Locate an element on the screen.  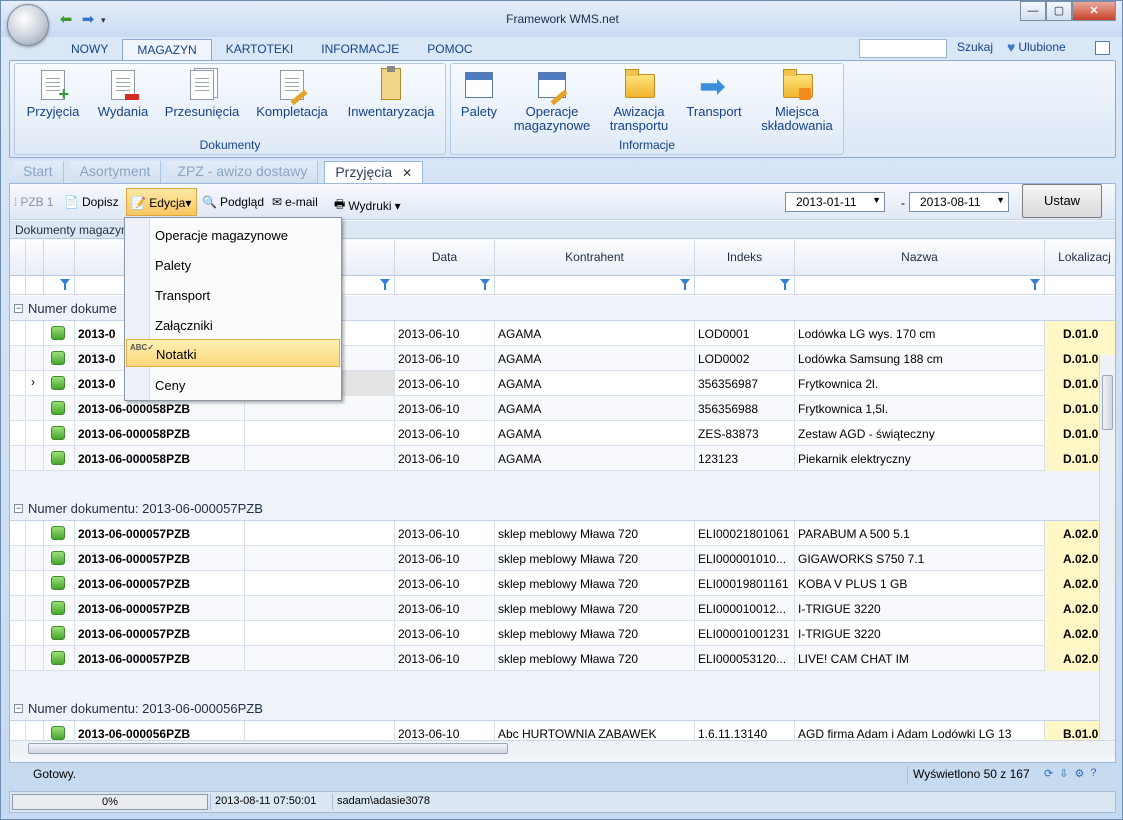
cell-nazwa: Lodówka LG wys. 170 cm is located at coordinates (920, 333).